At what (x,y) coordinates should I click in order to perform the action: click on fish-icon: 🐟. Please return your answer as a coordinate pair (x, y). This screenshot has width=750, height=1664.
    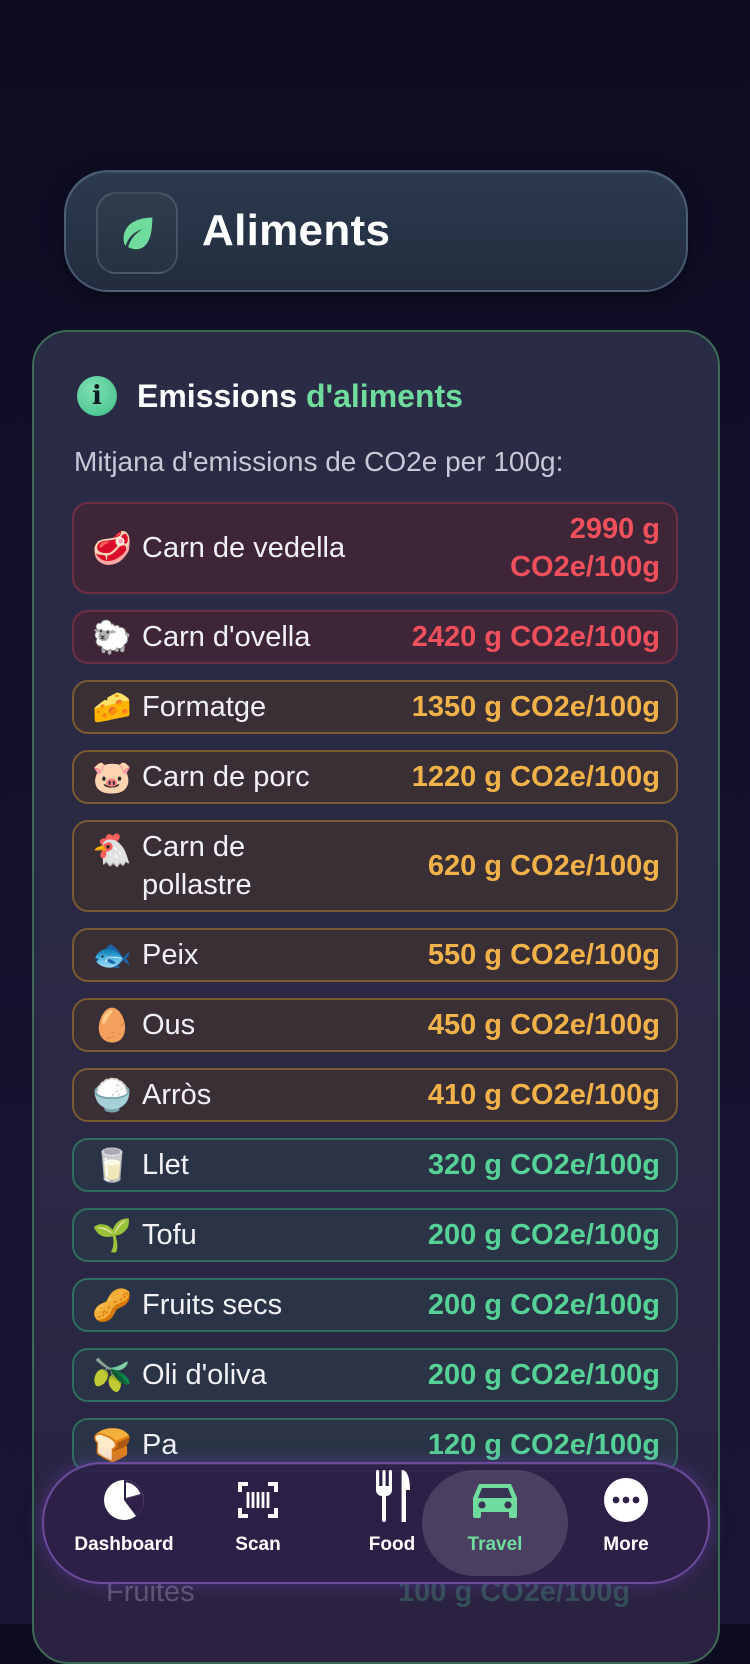
    Looking at the image, I should click on (112, 955).